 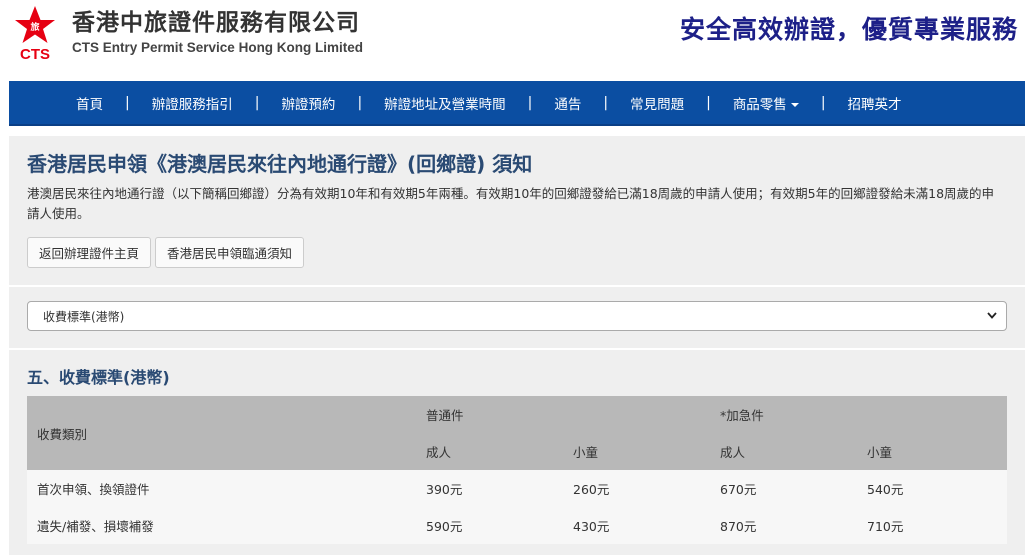 What do you see at coordinates (794, 104) in the screenshot?
I see `caret-down-icon` at bounding box center [794, 104].